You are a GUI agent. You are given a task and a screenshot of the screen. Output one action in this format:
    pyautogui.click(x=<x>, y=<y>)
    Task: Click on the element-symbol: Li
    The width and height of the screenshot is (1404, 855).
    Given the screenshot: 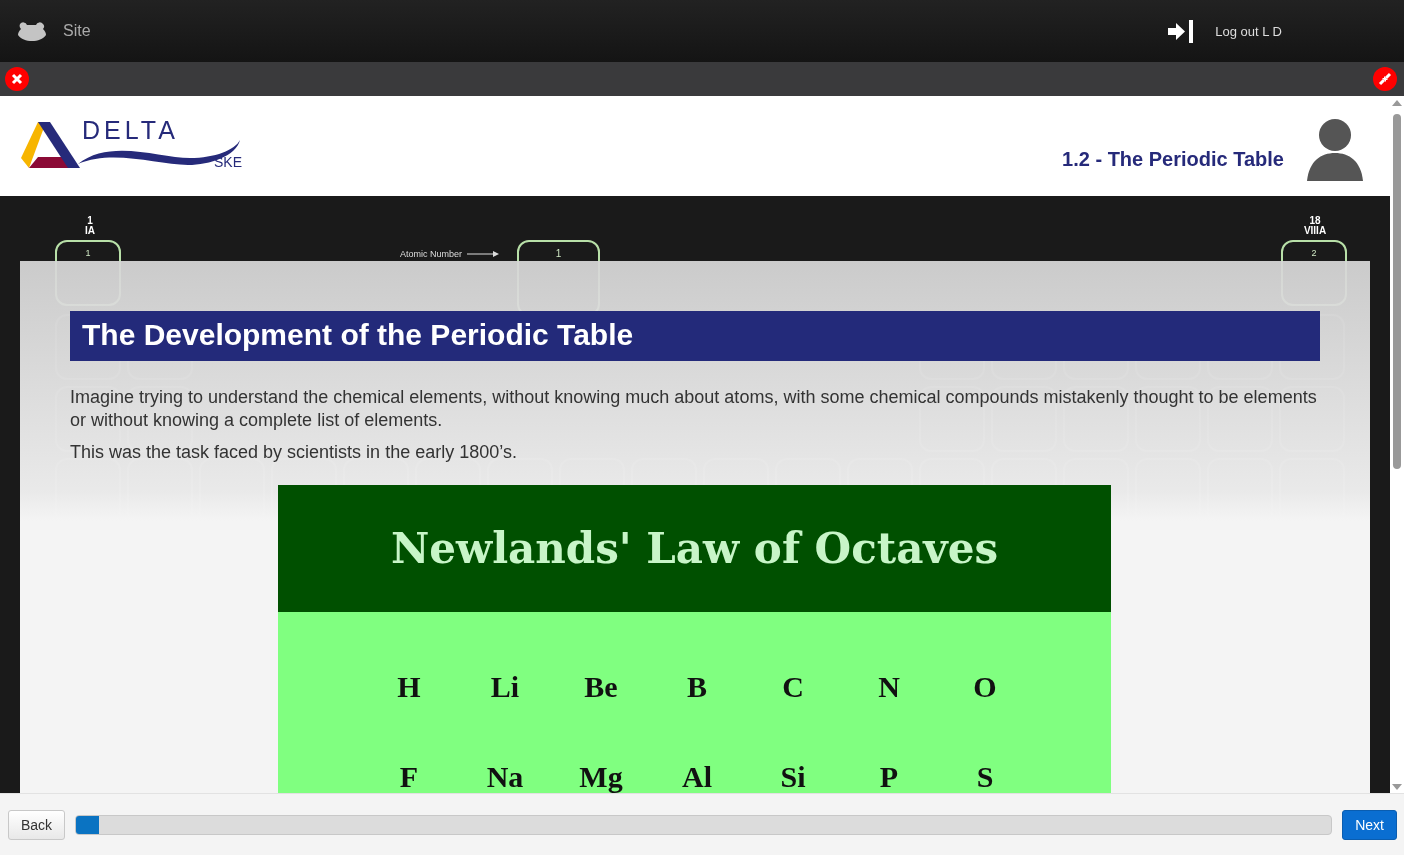 What is the action you would take?
    pyautogui.click(x=505, y=687)
    